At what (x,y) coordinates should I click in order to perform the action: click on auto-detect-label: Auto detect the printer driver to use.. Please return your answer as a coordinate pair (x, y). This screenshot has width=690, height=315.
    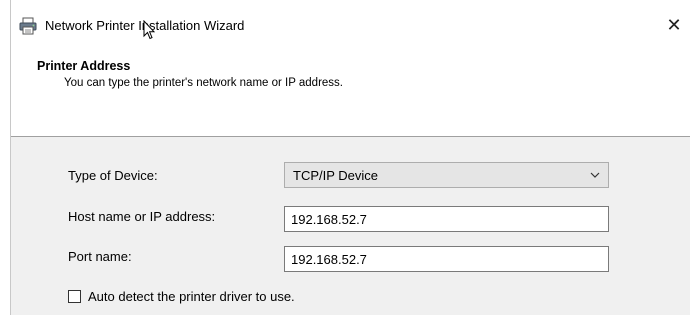
    Looking at the image, I should click on (191, 296).